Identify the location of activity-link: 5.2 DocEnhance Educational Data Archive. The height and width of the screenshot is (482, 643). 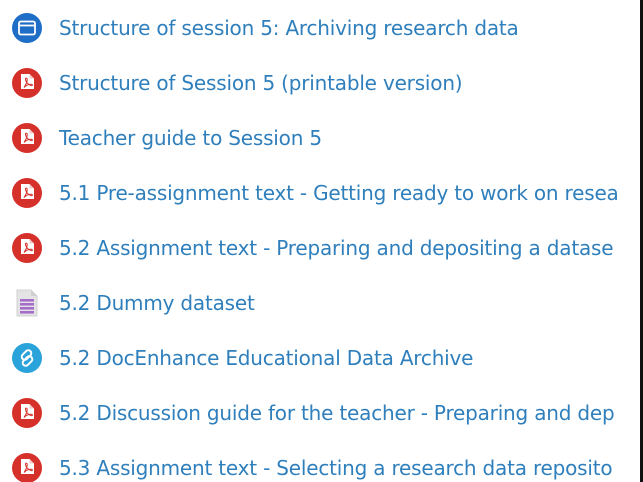
(266, 358).